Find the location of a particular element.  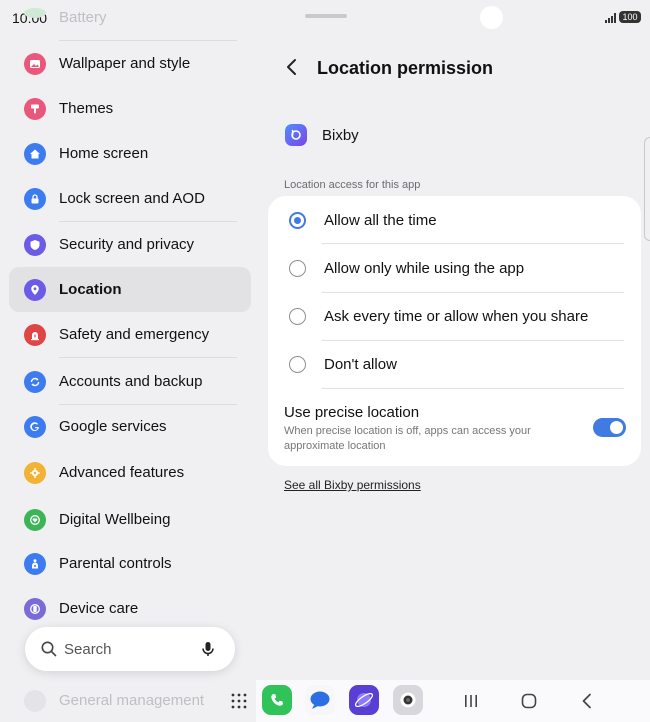

taskbar is located at coordinates (325, 701).